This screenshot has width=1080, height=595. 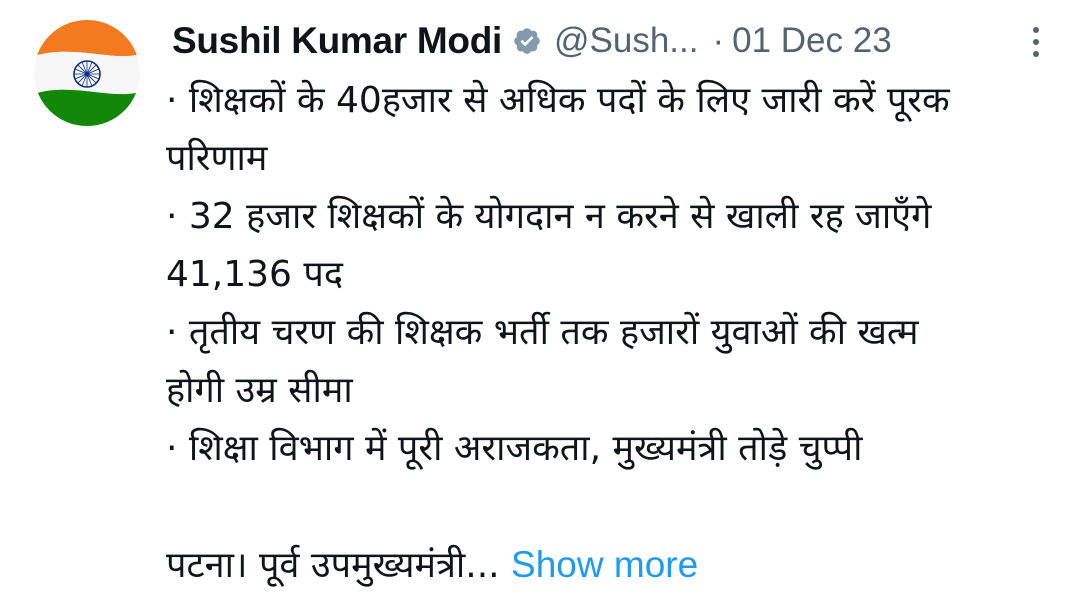 I want to click on tweet-line: होगी उम्र सीमा, so click(x=259, y=390).